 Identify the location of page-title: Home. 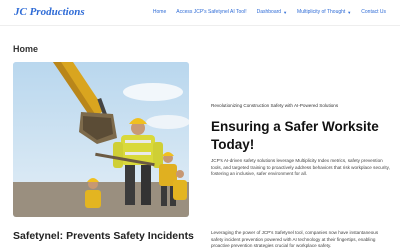
(26, 49).